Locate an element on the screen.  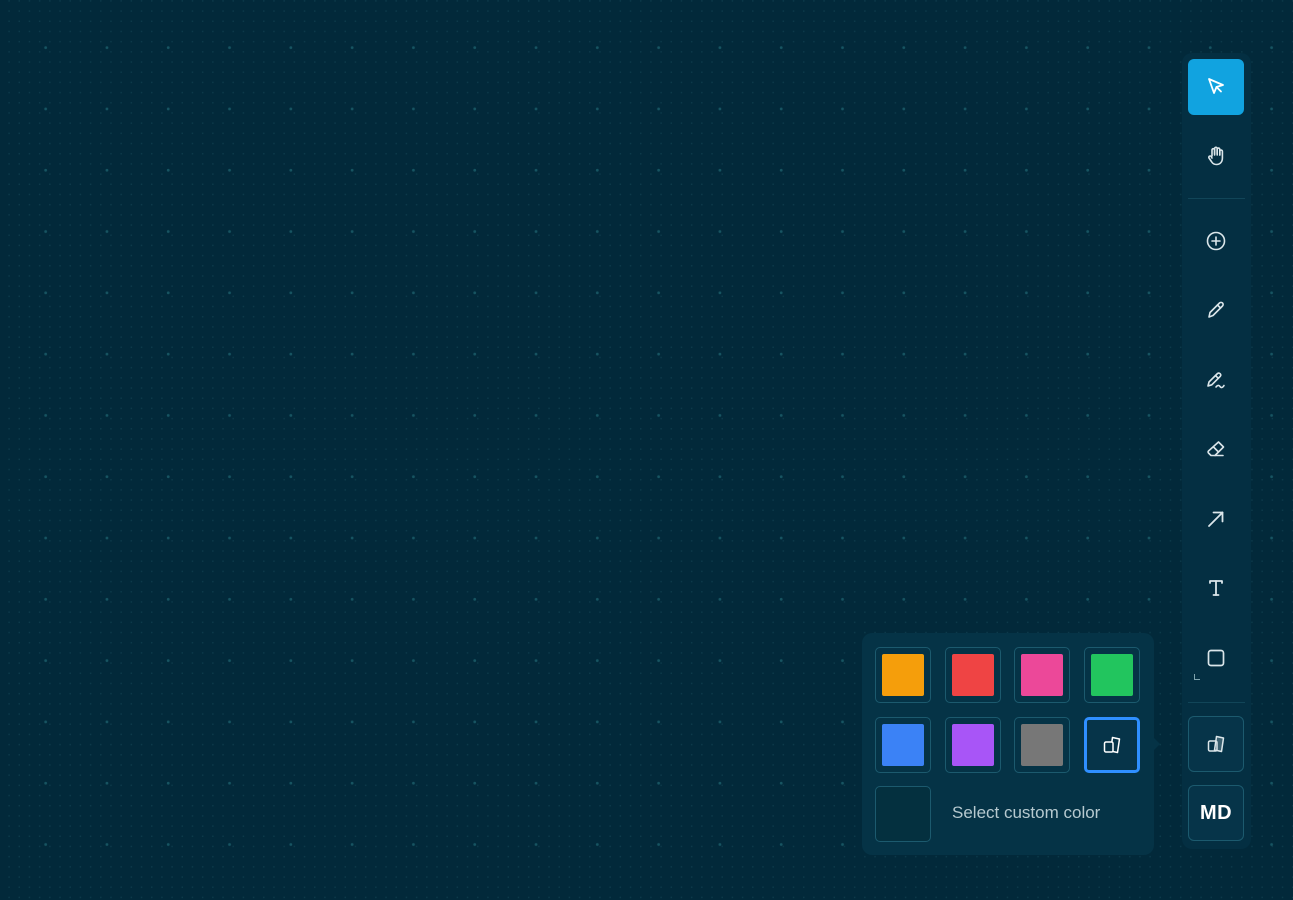
swatch-green-fill is located at coordinates (1112, 675).